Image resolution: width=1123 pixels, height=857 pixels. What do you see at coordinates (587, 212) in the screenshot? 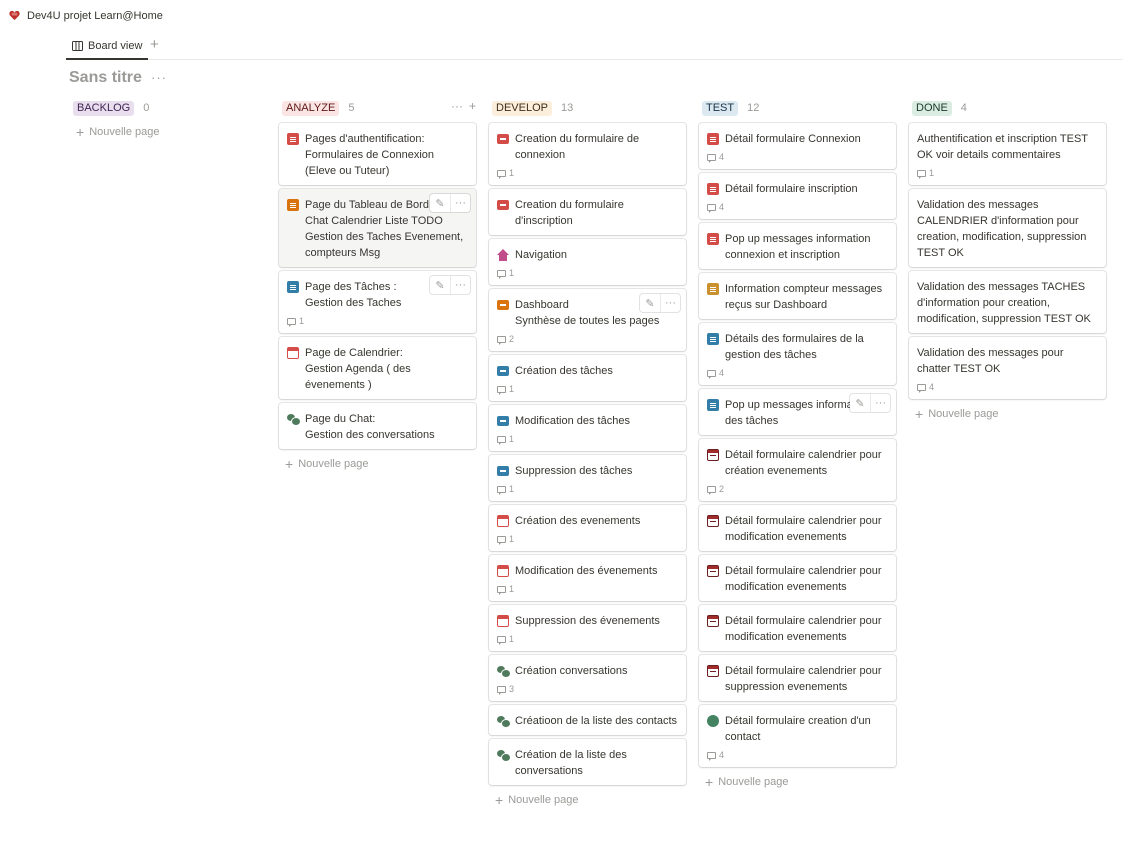
I see `board-card: Creation du formulaire d'inscription` at bounding box center [587, 212].